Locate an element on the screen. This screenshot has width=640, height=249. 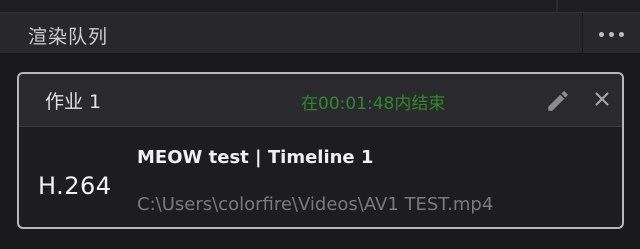
top-strip-divider is located at coordinates (557, 6).